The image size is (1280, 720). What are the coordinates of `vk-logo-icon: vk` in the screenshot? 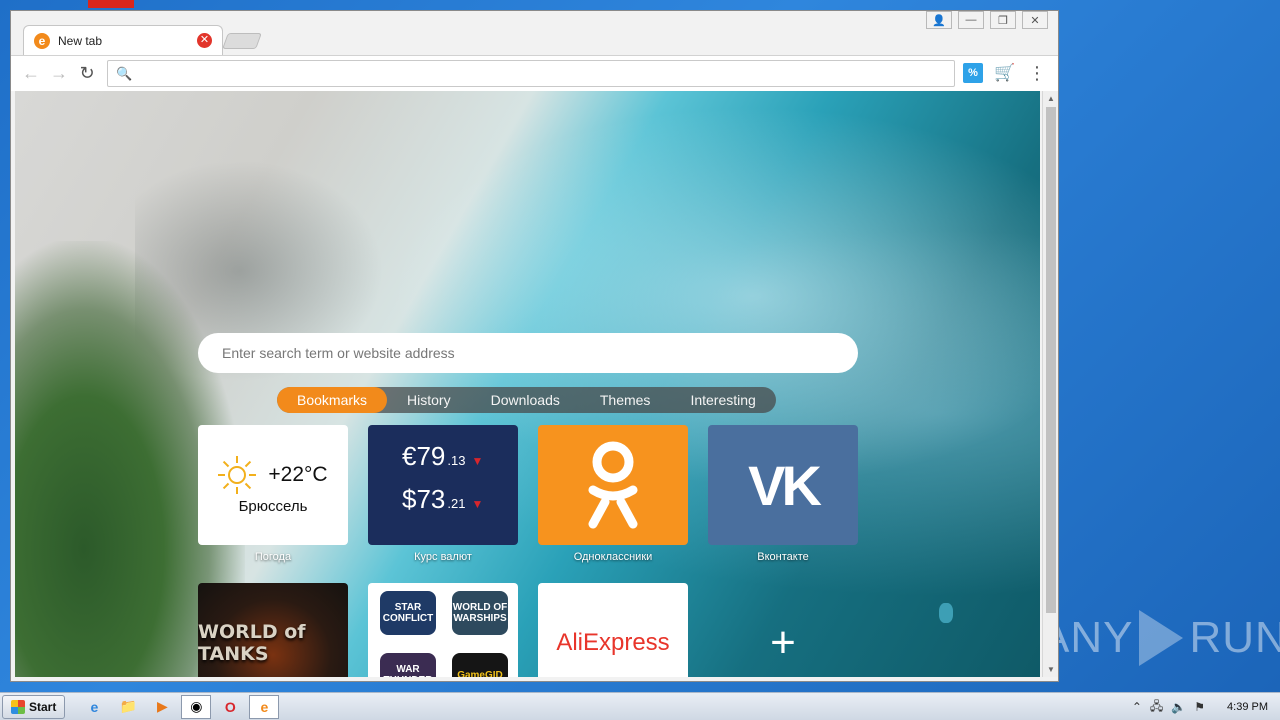 It's located at (785, 485).